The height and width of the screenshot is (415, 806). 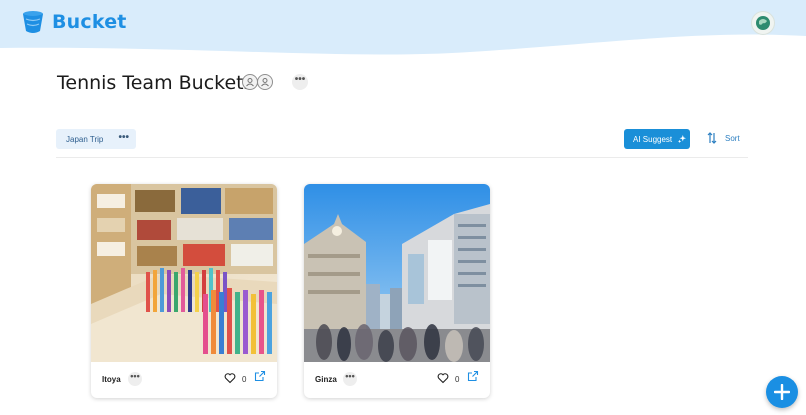 I want to click on user-avatar-icon, so click(x=763, y=23).